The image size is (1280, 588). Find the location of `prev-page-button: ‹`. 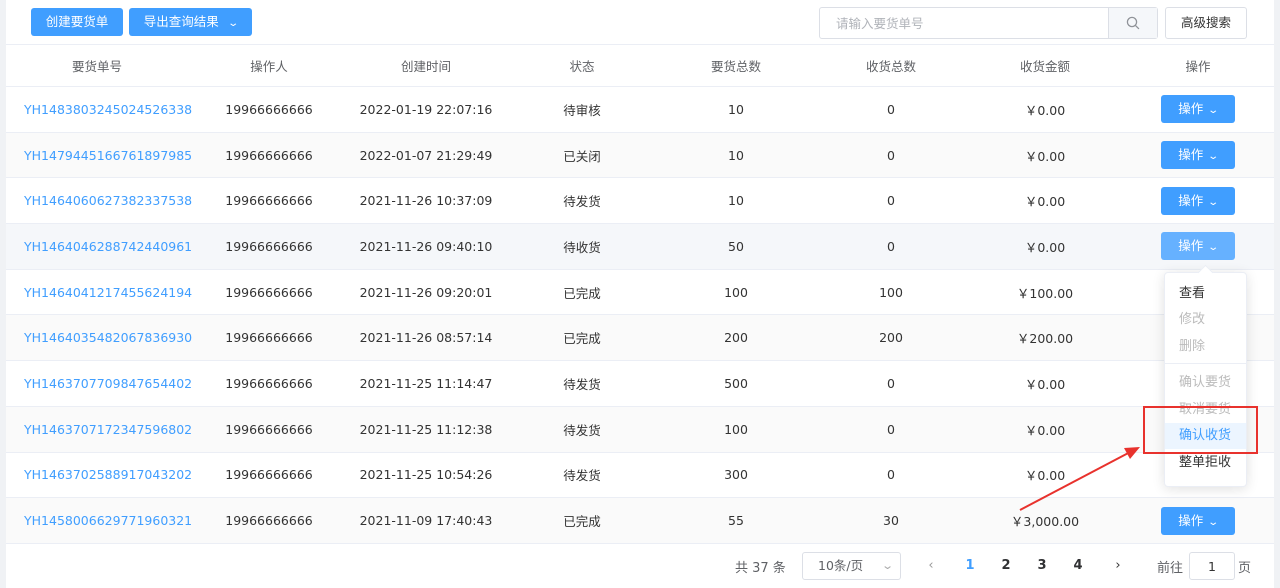

prev-page-button: ‹ is located at coordinates (931, 566).